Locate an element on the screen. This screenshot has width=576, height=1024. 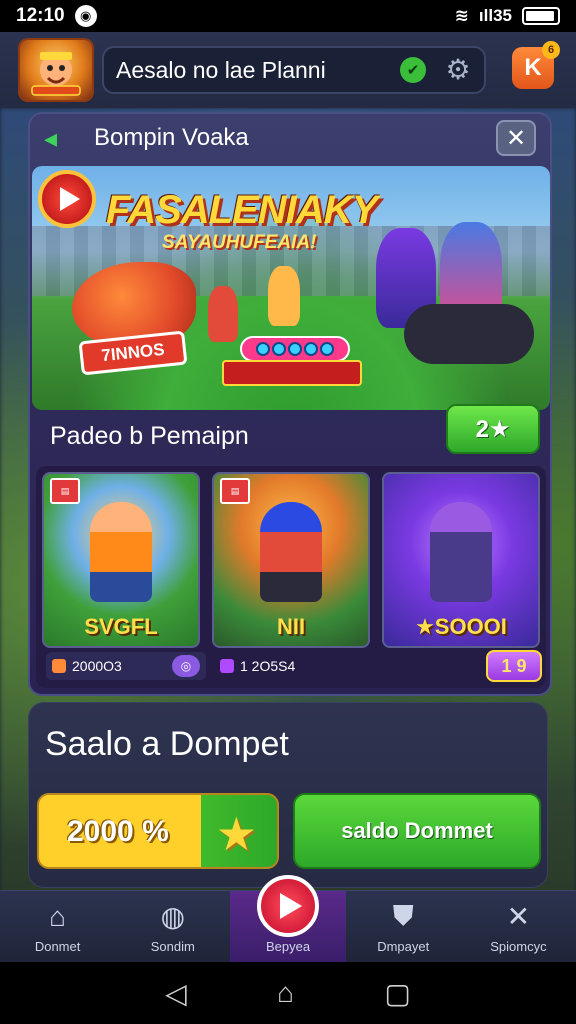
nav-item-play: Bepyea is located at coordinates (288, 918).